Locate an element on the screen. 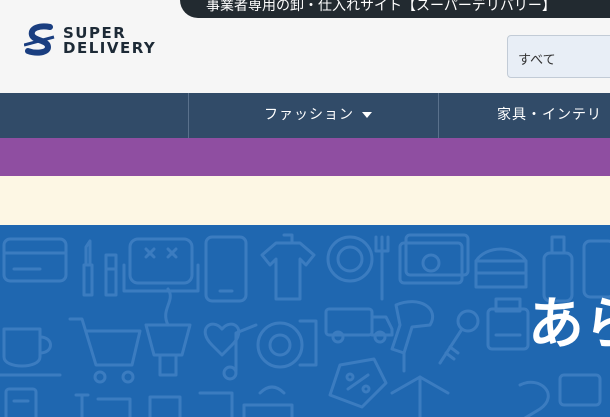 The height and width of the screenshot is (417, 610). nav-item-fashion: ファッション is located at coordinates (318, 115).